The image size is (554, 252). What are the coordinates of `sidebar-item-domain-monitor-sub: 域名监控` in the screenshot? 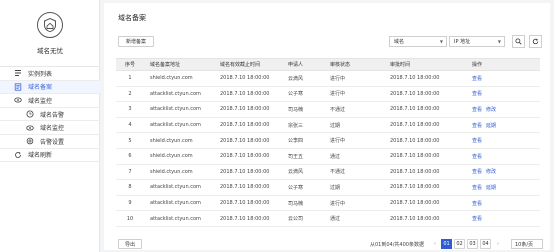 It's located at (50, 128).